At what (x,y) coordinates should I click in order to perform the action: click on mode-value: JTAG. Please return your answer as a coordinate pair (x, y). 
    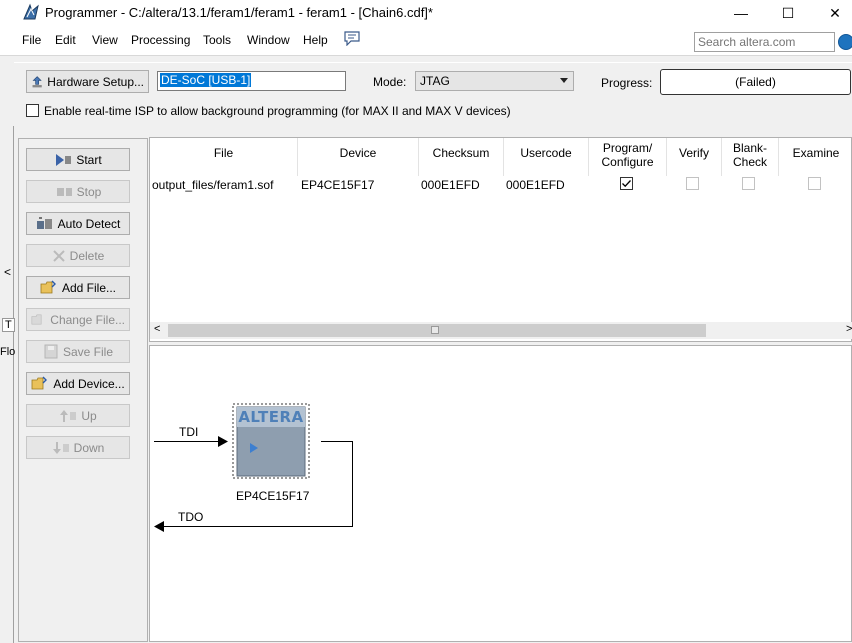
    Looking at the image, I should click on (435, 81).